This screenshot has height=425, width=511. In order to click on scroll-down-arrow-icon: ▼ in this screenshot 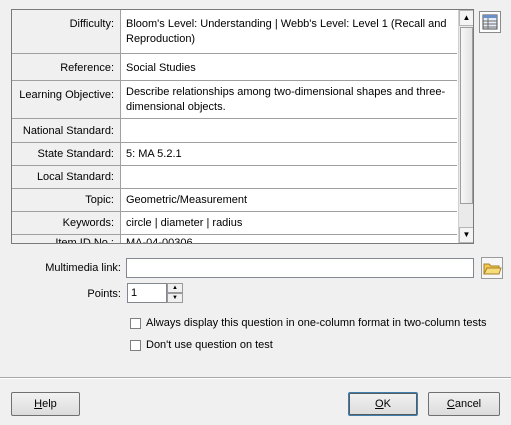, I will do `click(466, 235)`.